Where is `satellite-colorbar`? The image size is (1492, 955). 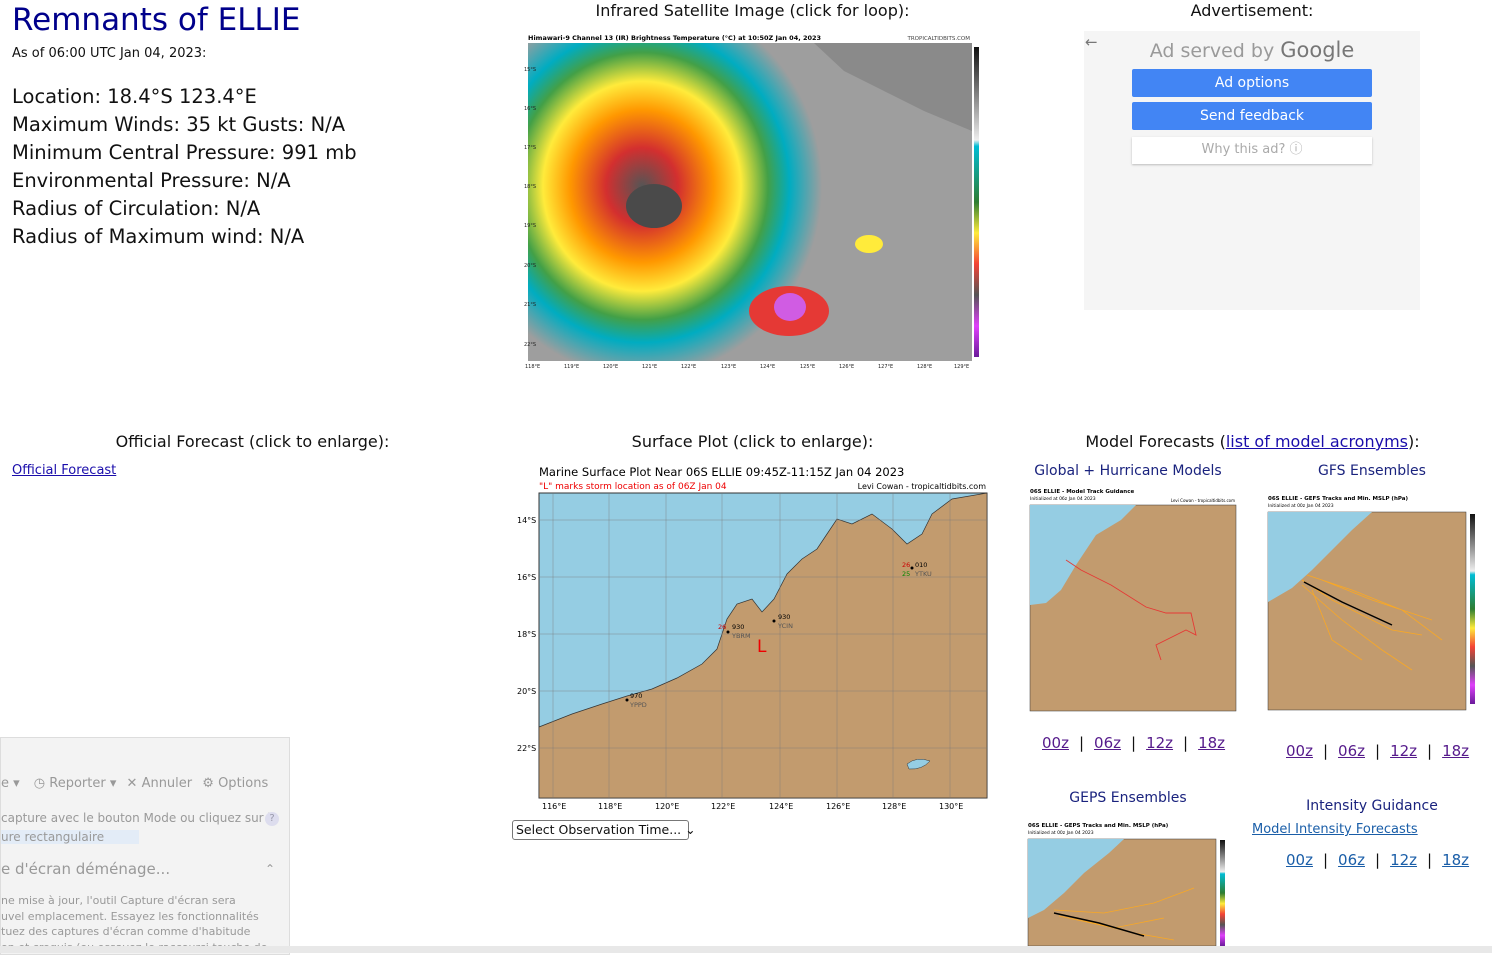 satellite-colorbar is located at coordinates (976, 202).